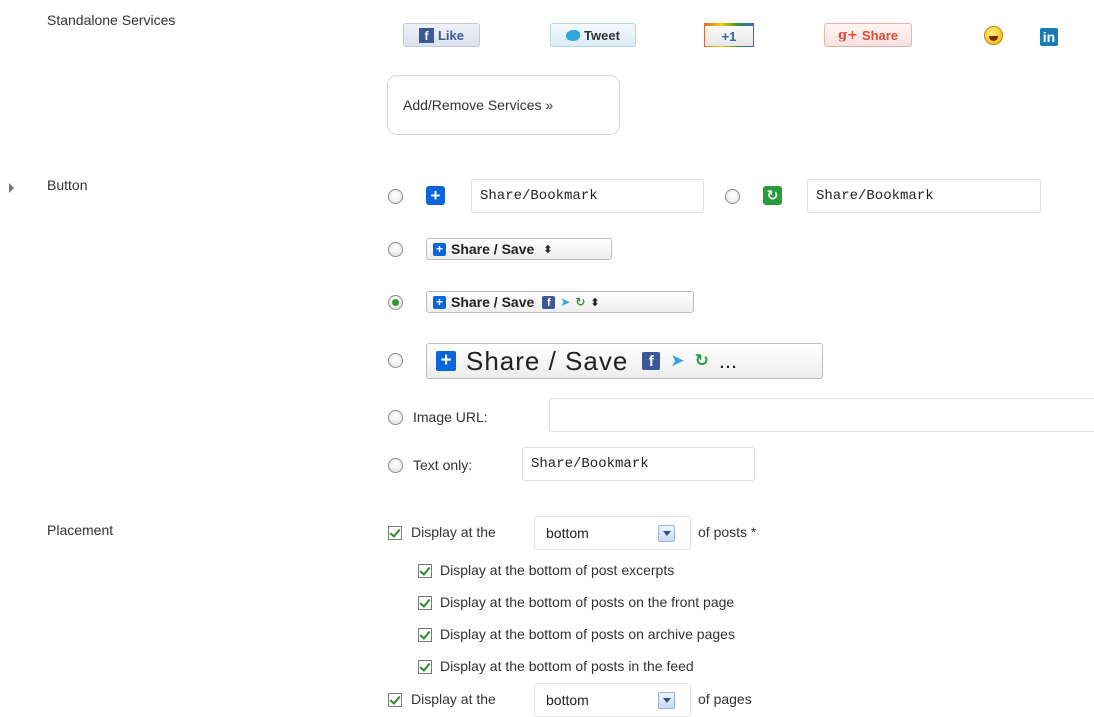 The height and width of the screenshot is (717, 1094). I want to click on pages-position-select: bottom, so click(612, 700).